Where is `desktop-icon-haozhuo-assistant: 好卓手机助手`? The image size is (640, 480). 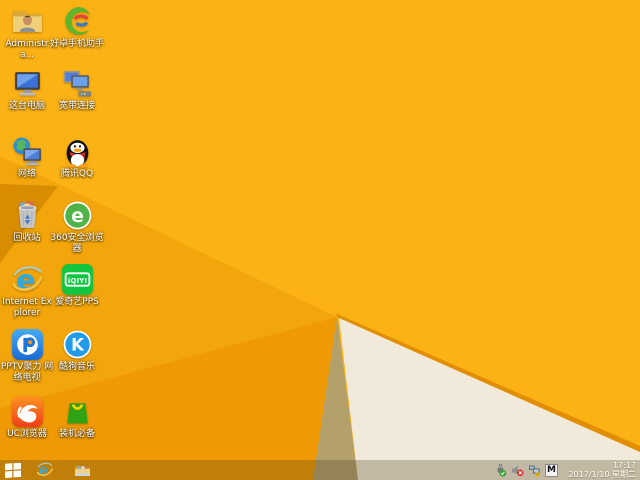 desktop-icon-haozhuo-assistant: 好卓手机助手 is located at coordinates (77, 27).